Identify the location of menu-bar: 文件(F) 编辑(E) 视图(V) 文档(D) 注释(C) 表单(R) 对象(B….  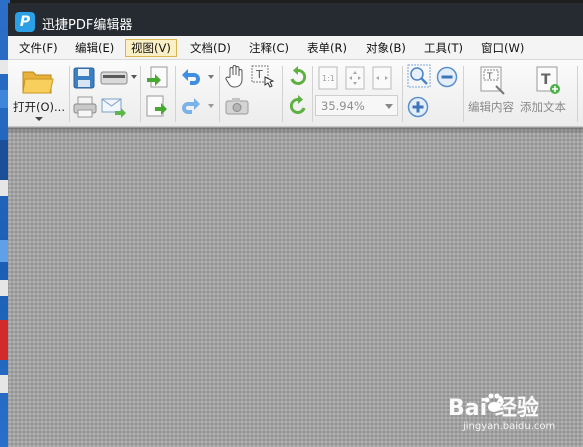
(295, 48).